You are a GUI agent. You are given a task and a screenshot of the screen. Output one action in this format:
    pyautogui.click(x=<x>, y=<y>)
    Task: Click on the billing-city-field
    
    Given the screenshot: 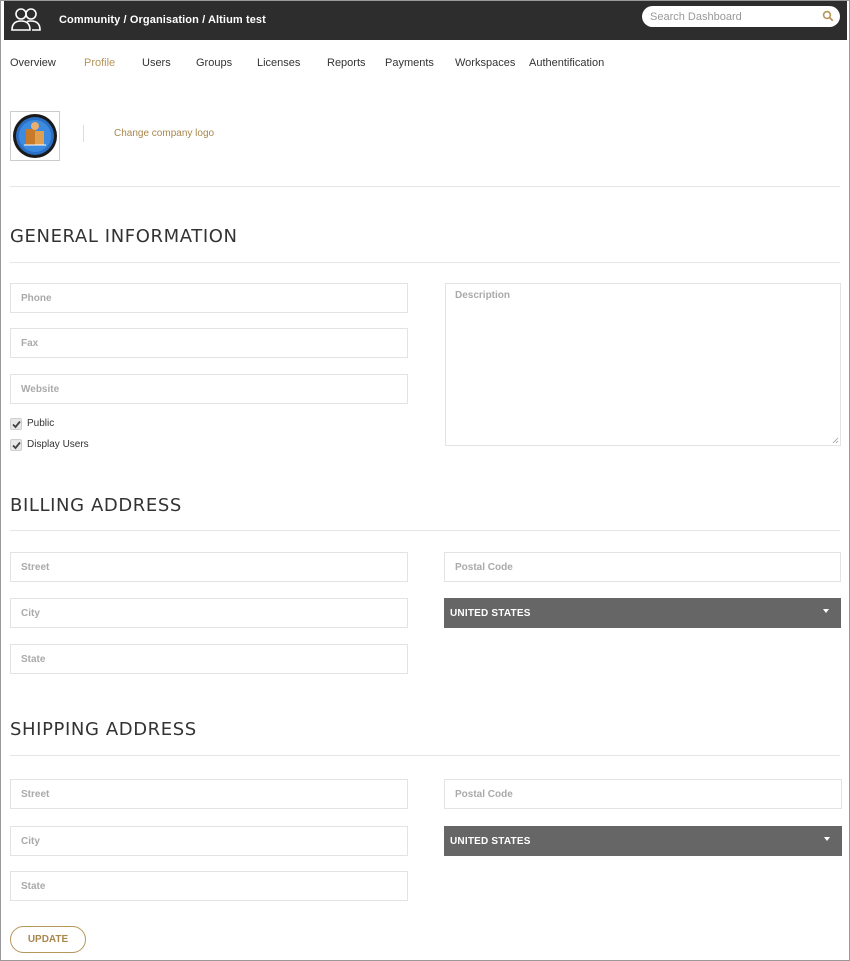 What is the action you would take?
    pyautogui.click(x=209, y=613)
    